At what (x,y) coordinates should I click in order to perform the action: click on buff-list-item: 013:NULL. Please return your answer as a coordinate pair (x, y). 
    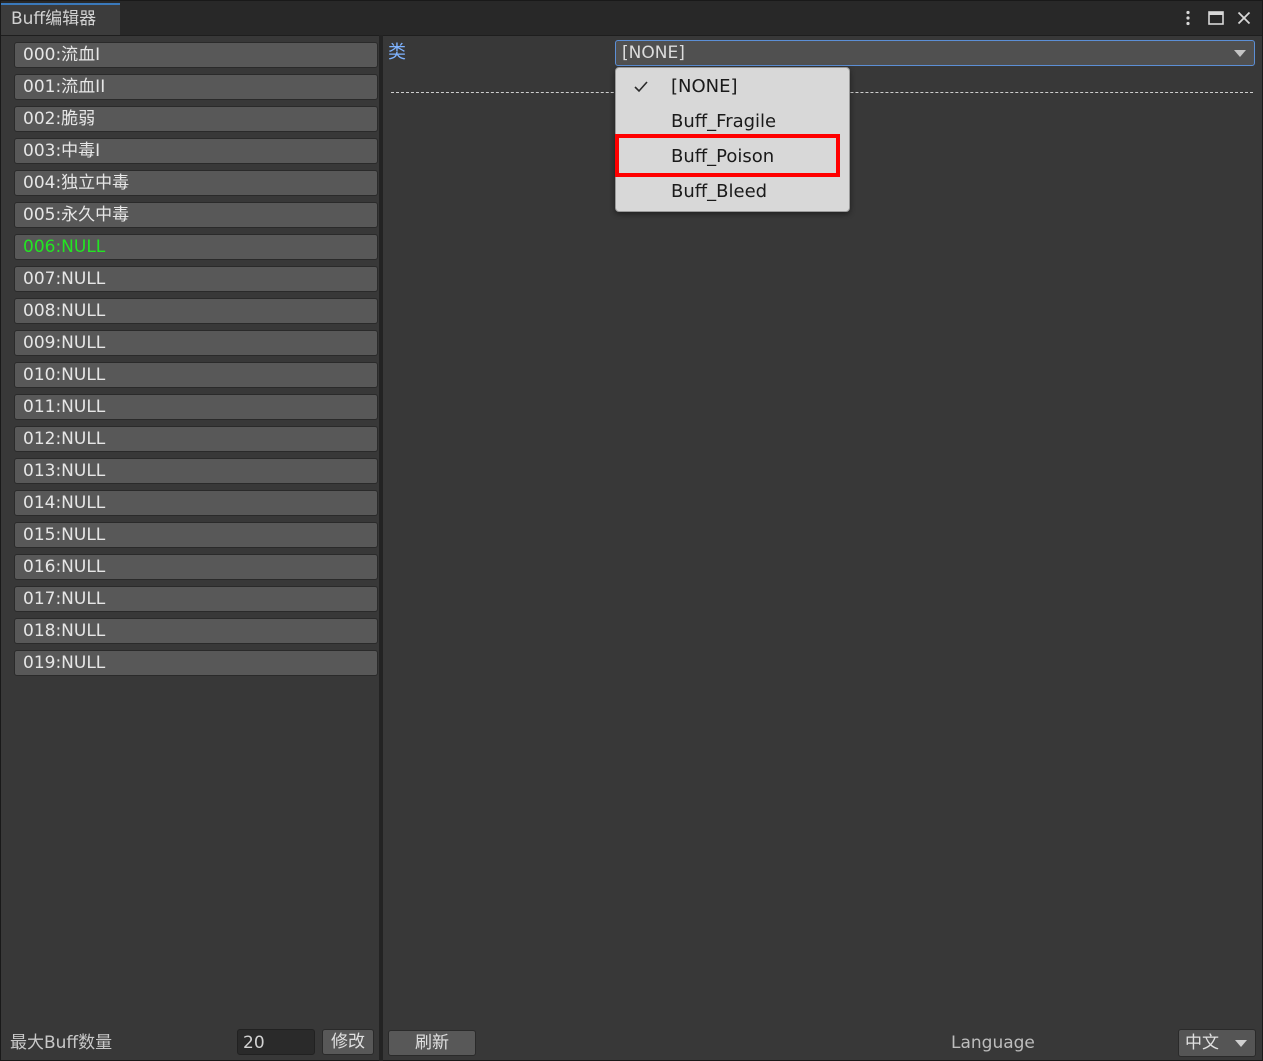
    Looking at the image, I should click on (196, 471).